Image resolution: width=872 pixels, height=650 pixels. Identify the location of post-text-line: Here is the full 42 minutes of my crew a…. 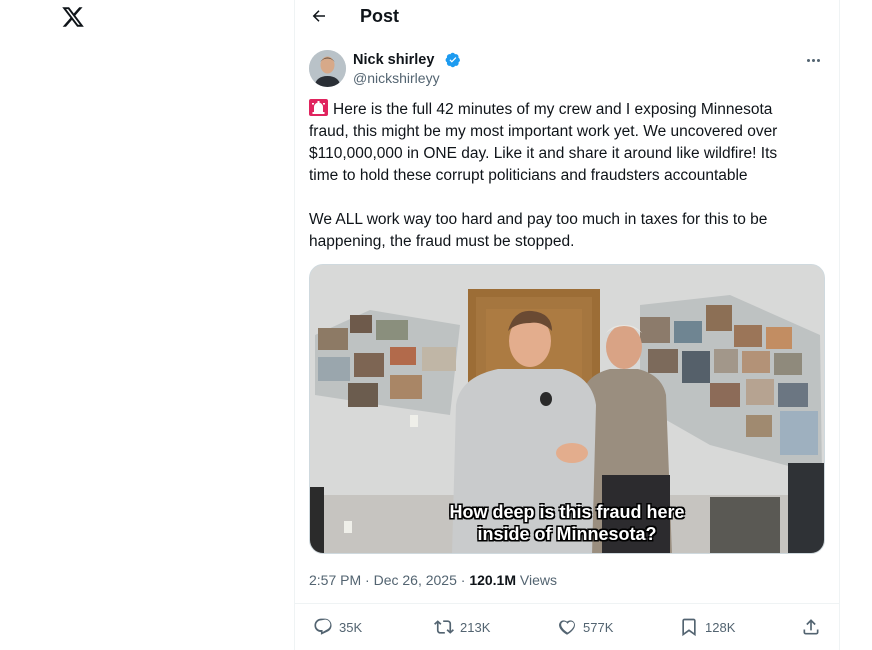
(553, 109).